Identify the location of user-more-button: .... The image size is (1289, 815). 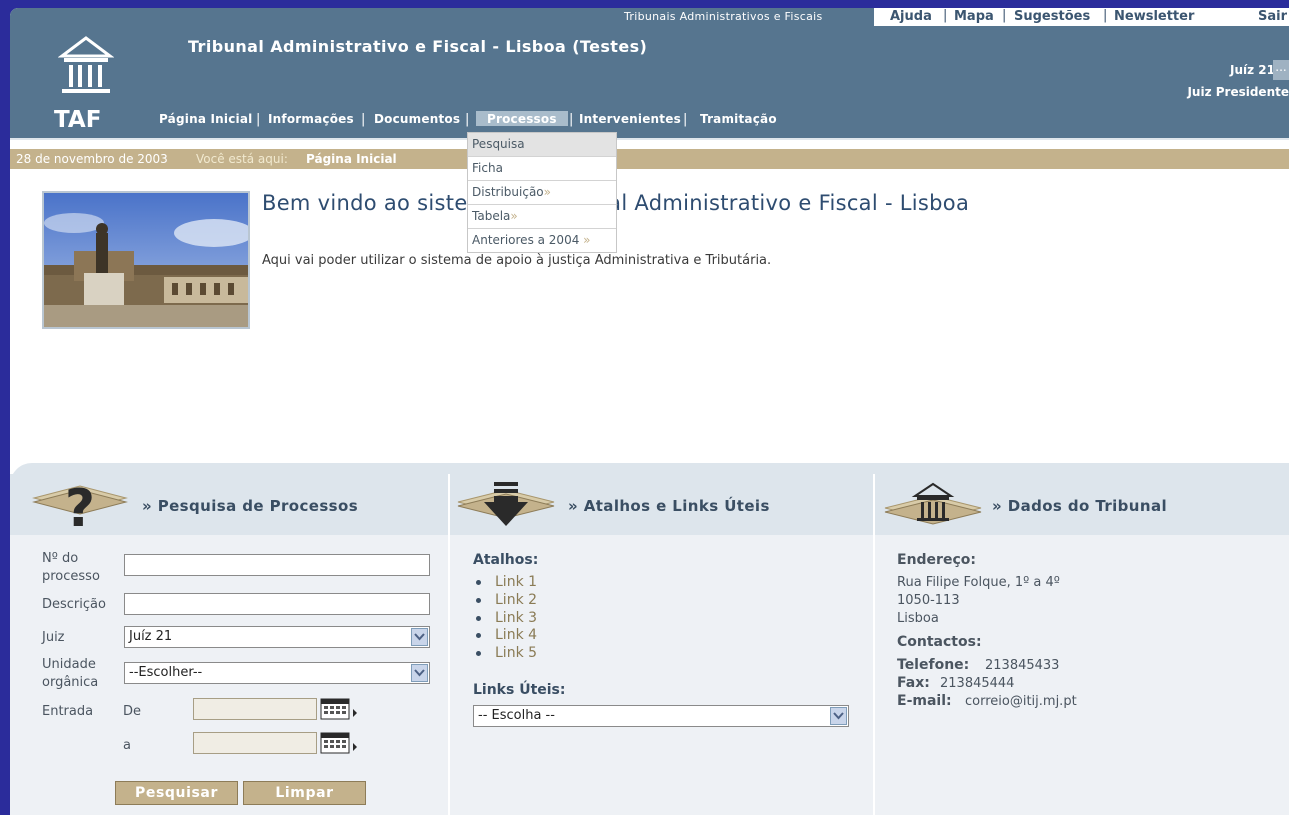
(1281, 70).